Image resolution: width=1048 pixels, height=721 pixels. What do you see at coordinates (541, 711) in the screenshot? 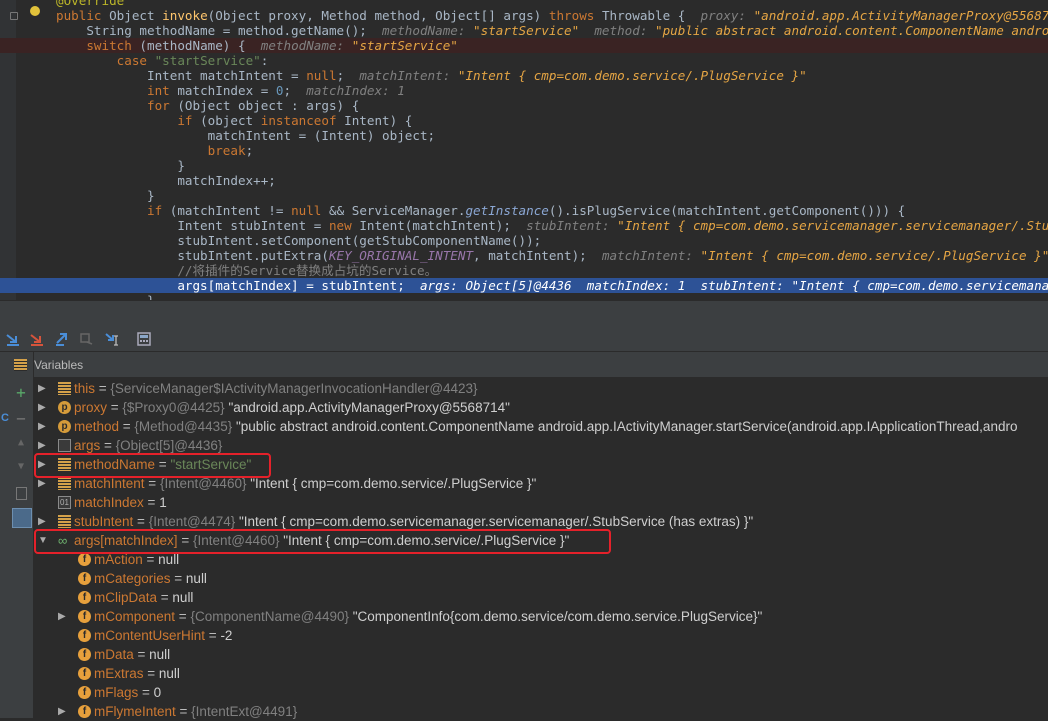
I see `variable-row: ▶ f mFlymeIntent = {IntentExt@4491}` at bounding box center [541, 711].